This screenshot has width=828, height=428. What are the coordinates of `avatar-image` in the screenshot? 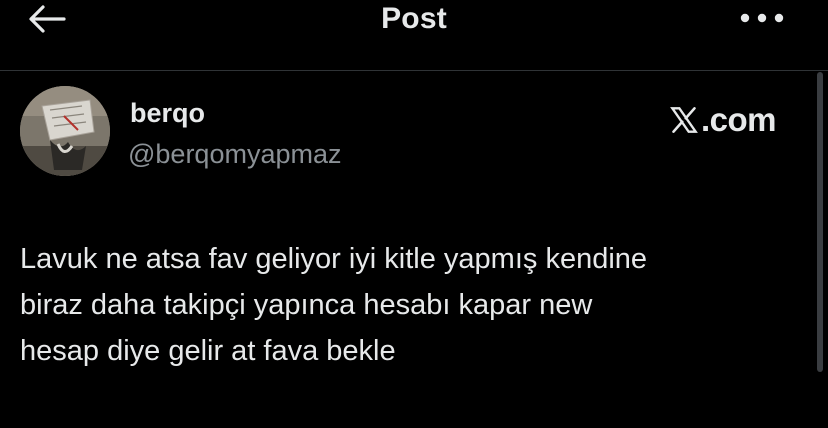 It's located at (65, 131).